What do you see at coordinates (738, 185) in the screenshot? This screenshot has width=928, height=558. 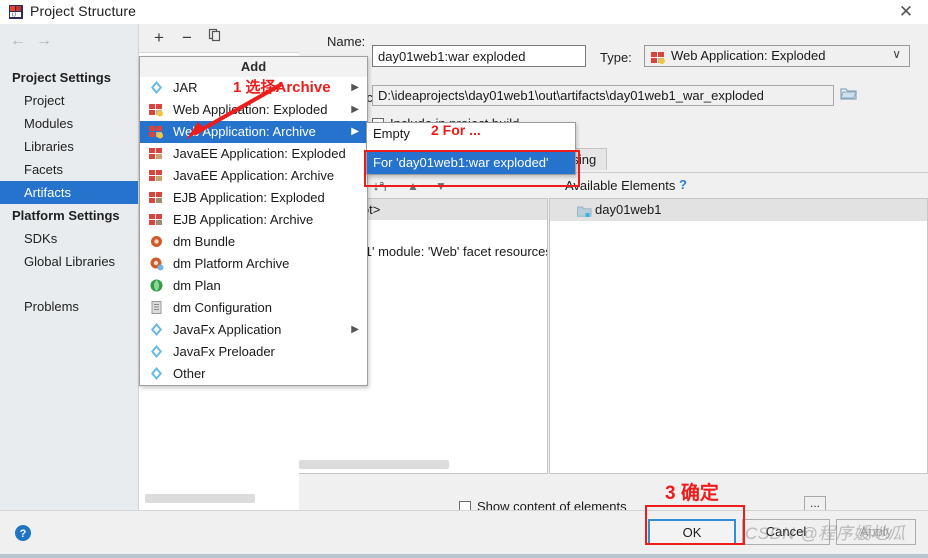 I see `available-elements-header: Available Elements ?` at bounding box center [738, 185].